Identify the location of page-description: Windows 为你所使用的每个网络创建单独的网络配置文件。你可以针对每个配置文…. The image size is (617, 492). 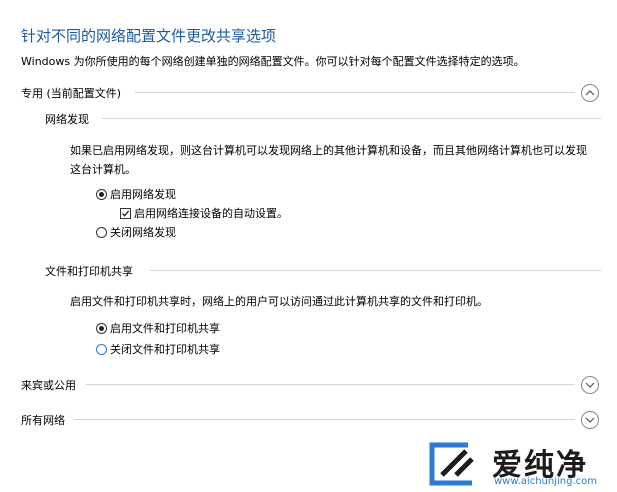
(273, 61).